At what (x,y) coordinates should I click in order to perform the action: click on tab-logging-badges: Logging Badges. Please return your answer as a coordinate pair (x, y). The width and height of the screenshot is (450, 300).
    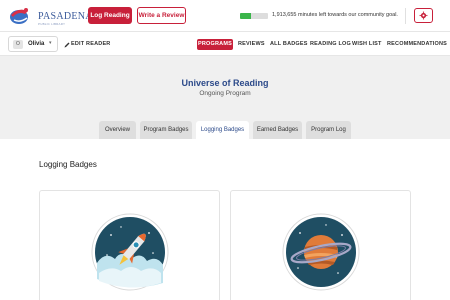
    Looking at the image, I should click on (222, 130).